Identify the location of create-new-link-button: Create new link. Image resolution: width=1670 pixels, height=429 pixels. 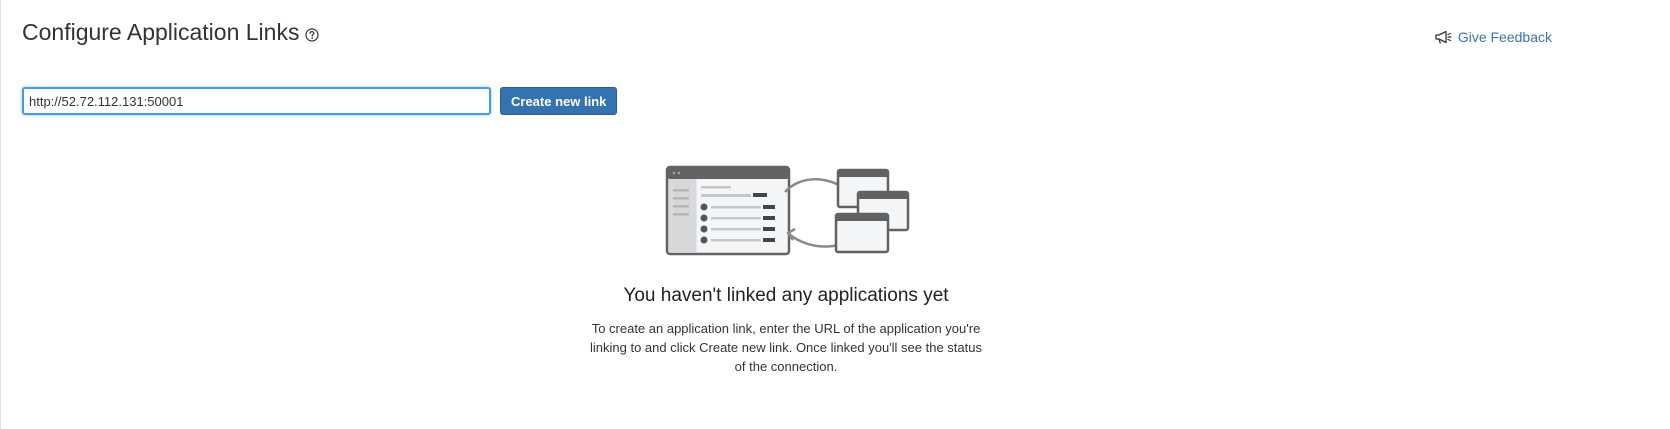
(559, 101).